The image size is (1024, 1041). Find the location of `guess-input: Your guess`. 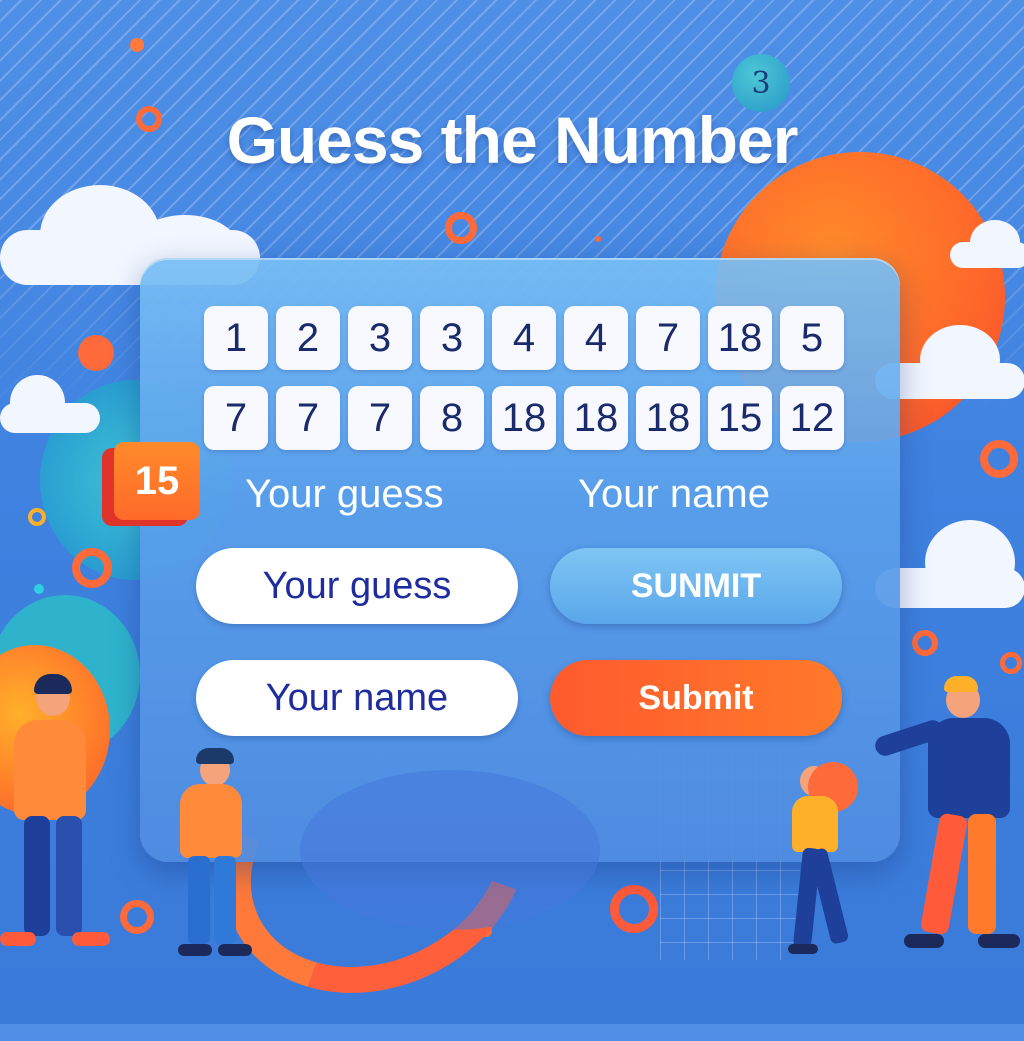

guess-input: Your guess is located at coordinates (357, 586).